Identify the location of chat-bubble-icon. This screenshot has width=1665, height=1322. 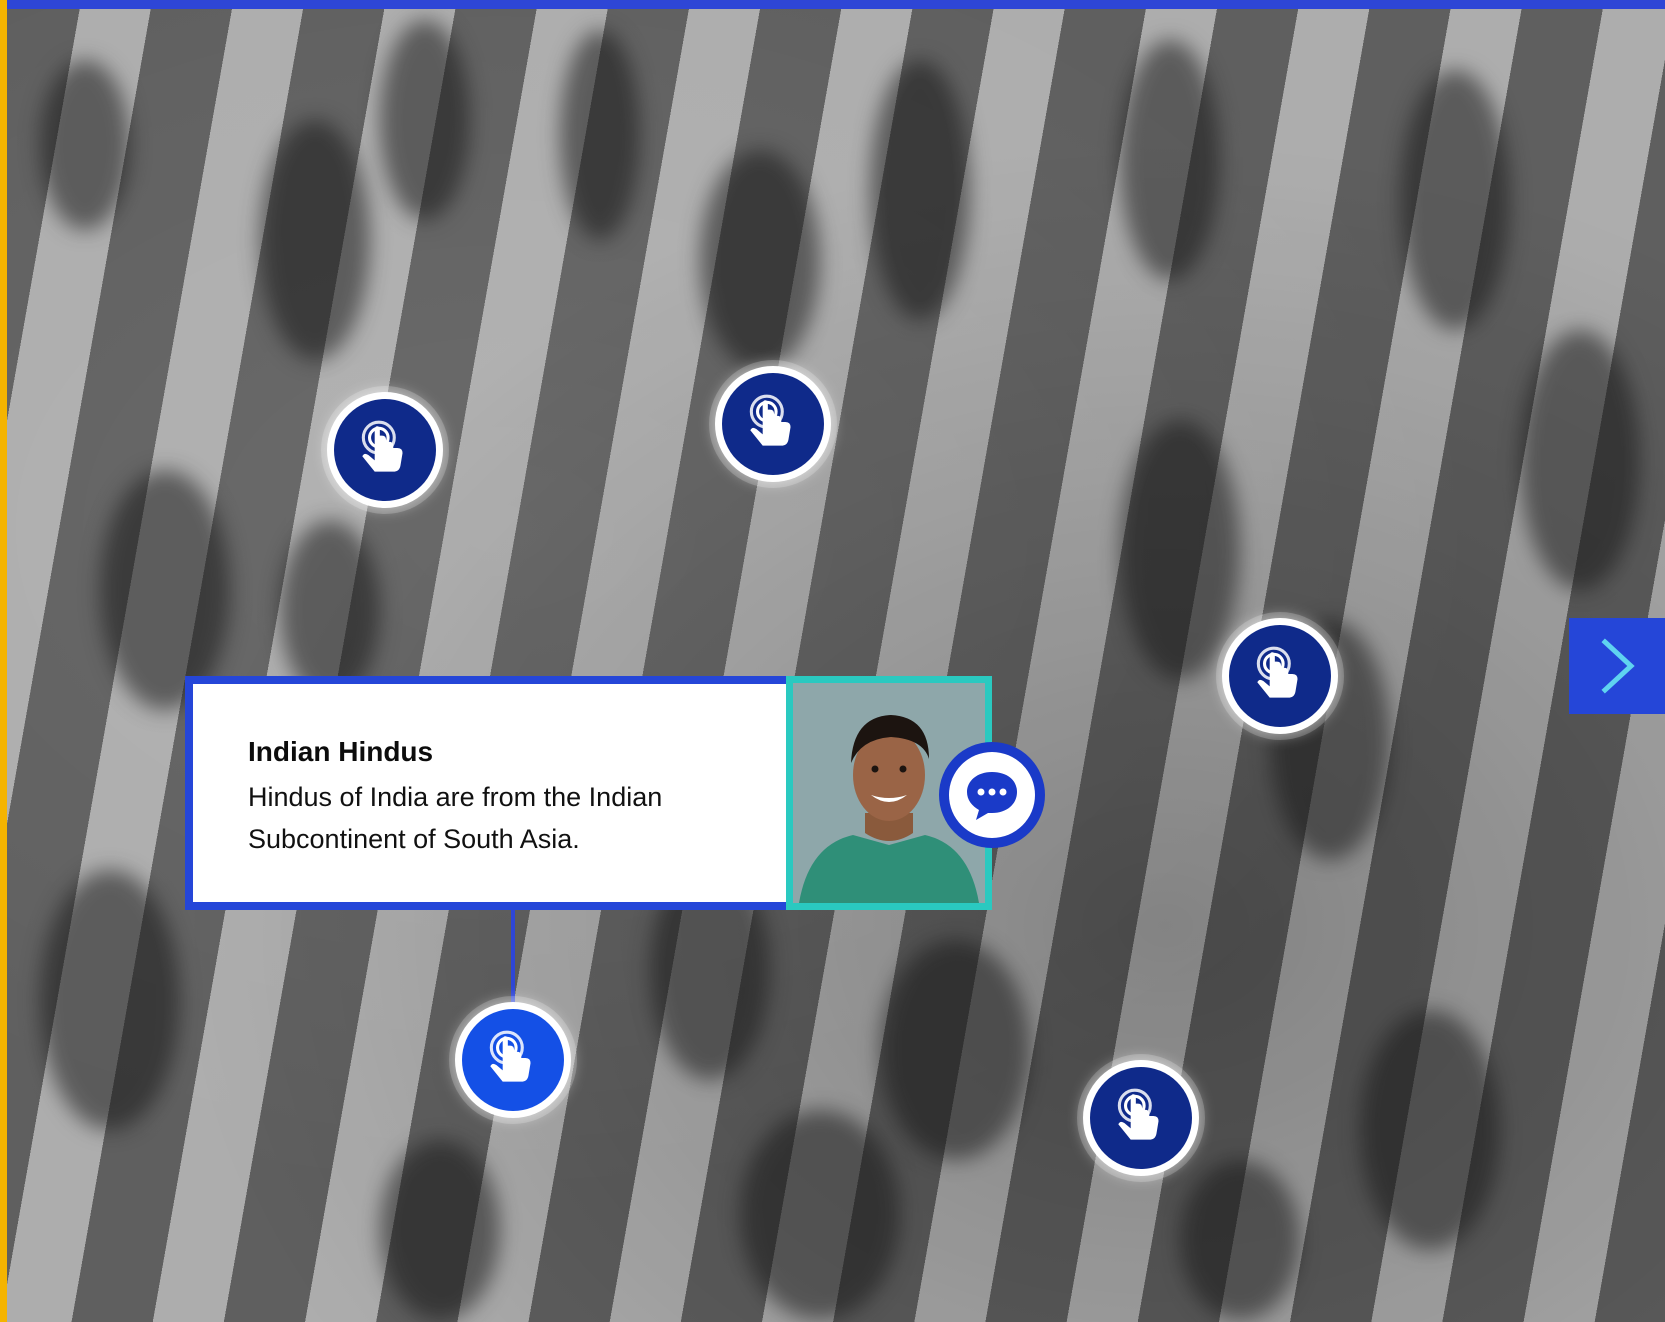
(992, 796).